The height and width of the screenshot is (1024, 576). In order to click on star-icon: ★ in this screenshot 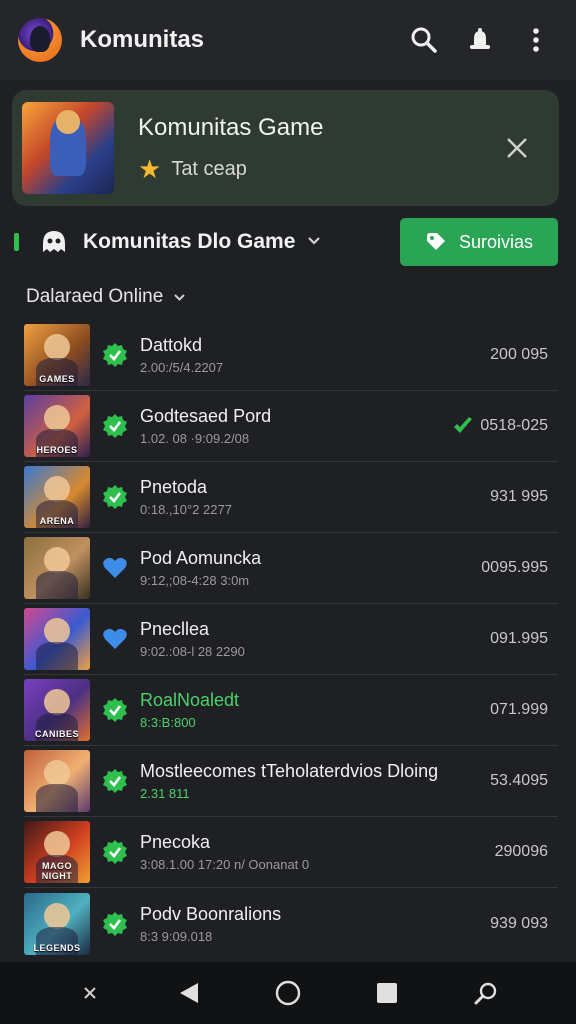, I will do `click(150, 169)`.